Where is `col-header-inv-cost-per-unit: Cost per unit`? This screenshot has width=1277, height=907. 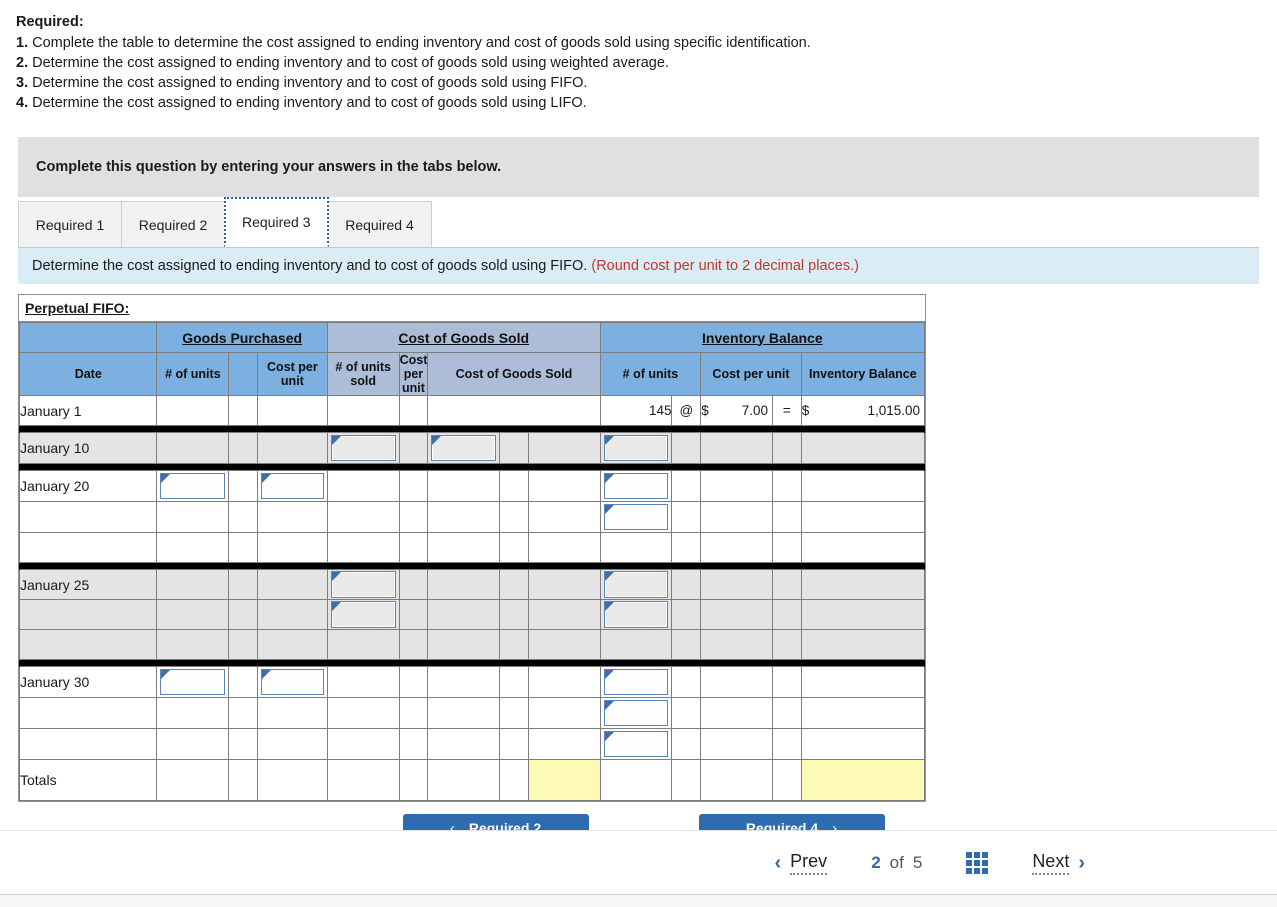
col-header-inv-cost-per-unit: Cost per unit is located at coordinates (751, 374).